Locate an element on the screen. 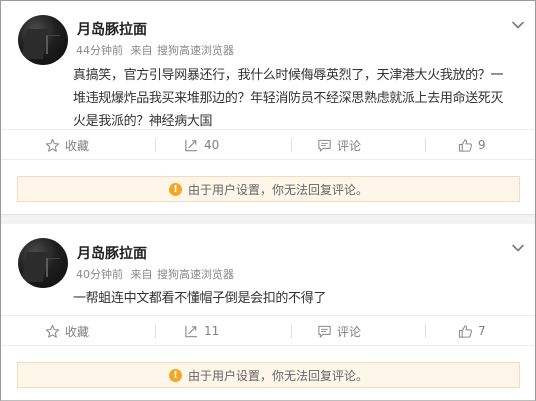  post-meta: 44分钟前 来自 搜狗高速浏览器 is located at coordinates (155, 50).